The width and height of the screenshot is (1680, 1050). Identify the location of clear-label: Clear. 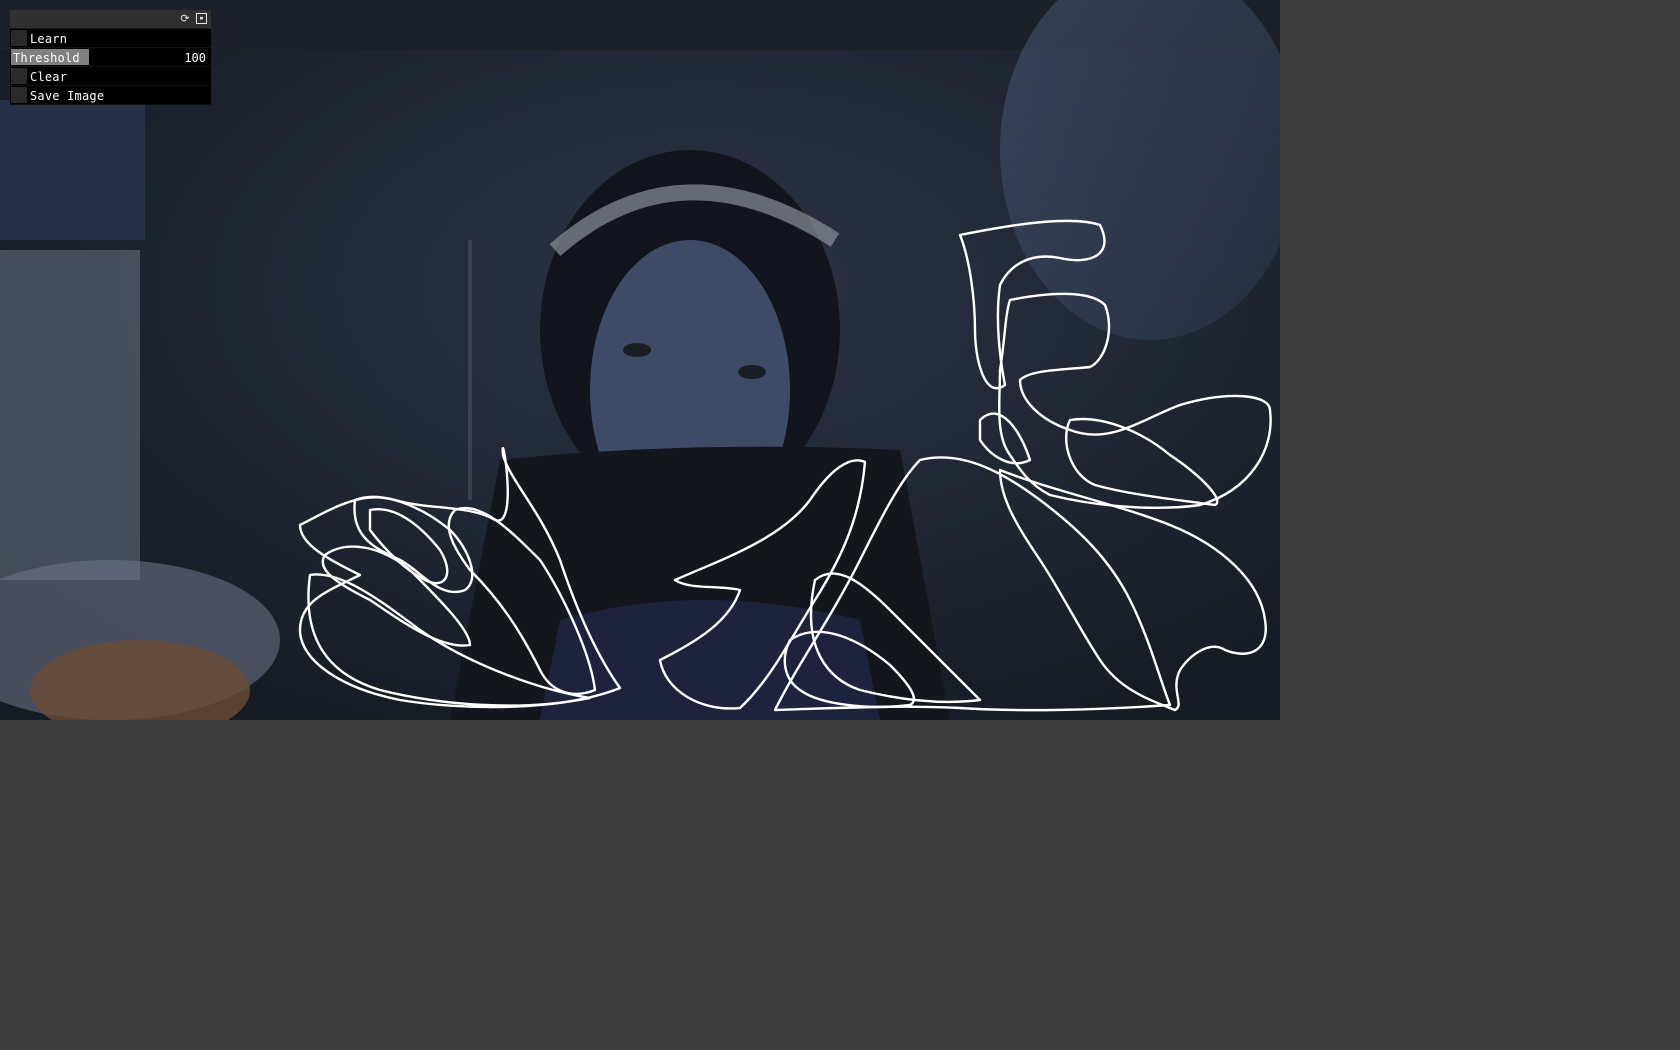
(49, 77).